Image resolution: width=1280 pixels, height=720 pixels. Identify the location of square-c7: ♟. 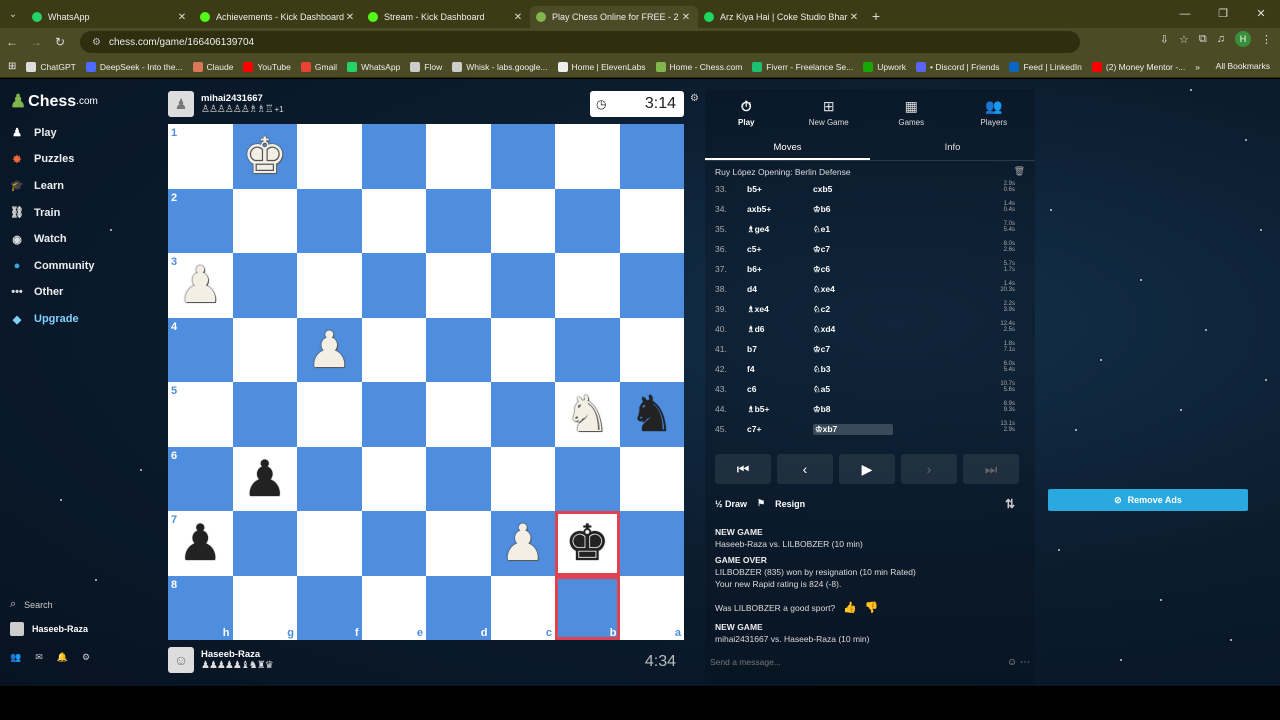
(523, 543).